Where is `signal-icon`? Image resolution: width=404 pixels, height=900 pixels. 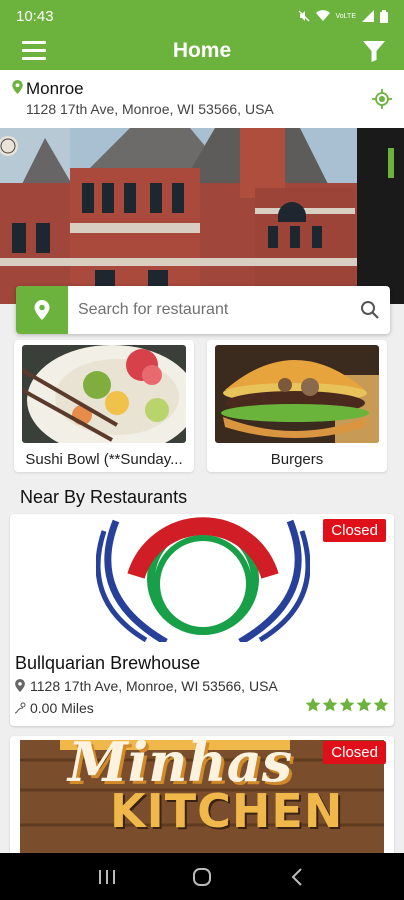 signal-icon is located at coordinates (368, 16).